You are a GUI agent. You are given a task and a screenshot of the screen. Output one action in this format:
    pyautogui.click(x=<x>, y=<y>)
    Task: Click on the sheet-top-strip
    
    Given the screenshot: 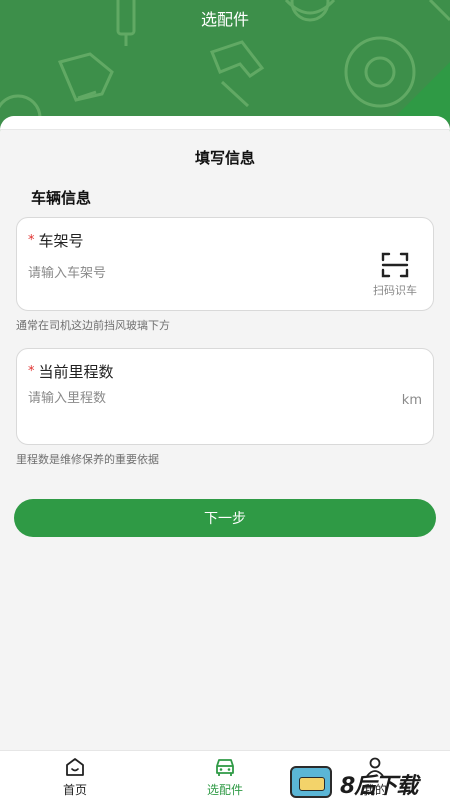 What is the action you would take?
    pyautogui.click(x=225, y=123)
    